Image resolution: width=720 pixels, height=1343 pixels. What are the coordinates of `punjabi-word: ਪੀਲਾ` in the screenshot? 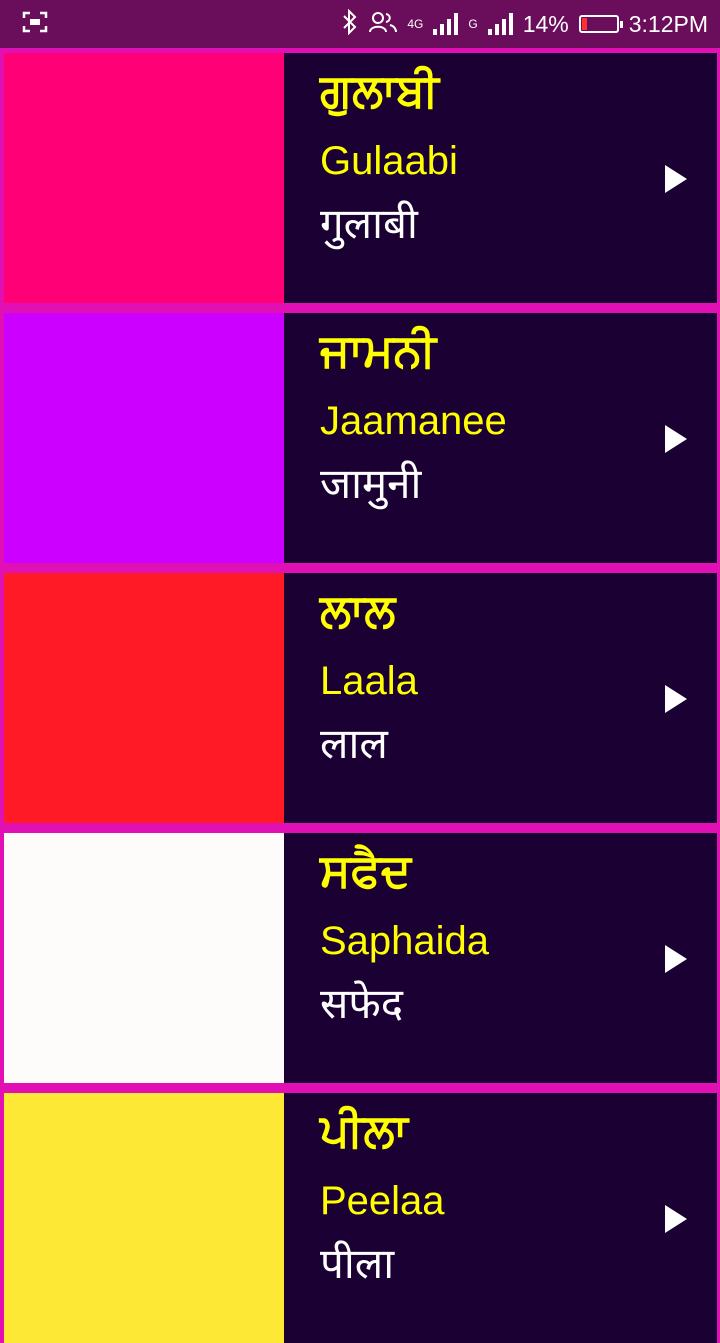 It's located at (364, 1130).